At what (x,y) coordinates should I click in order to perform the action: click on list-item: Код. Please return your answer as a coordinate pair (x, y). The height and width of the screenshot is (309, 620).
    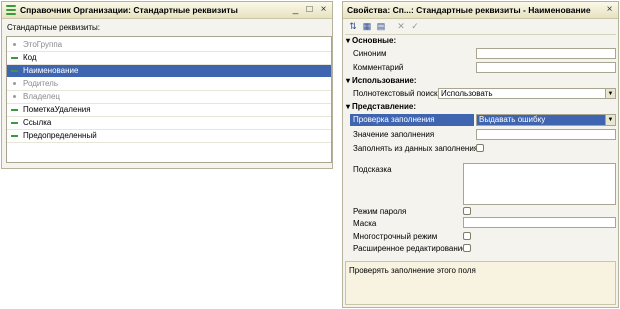
    Looking at the image, I should click on (169, 58).